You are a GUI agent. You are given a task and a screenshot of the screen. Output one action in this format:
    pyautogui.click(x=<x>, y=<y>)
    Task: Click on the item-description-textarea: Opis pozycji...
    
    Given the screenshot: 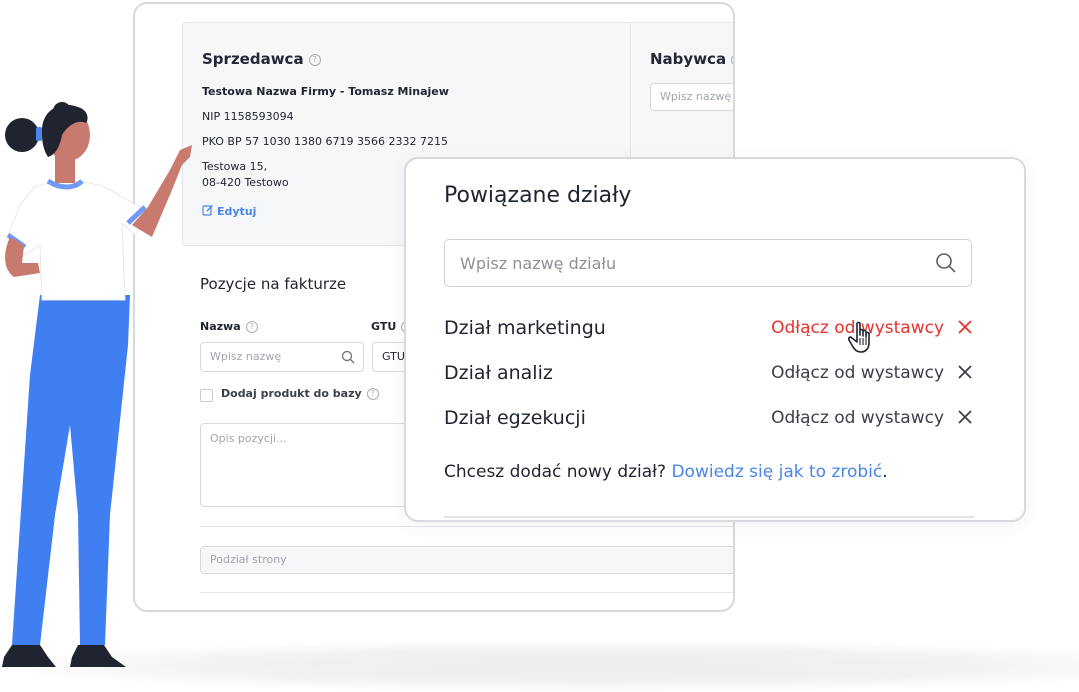 What is the action you would take?
    pyautogui.click(x=310, y=465)
    